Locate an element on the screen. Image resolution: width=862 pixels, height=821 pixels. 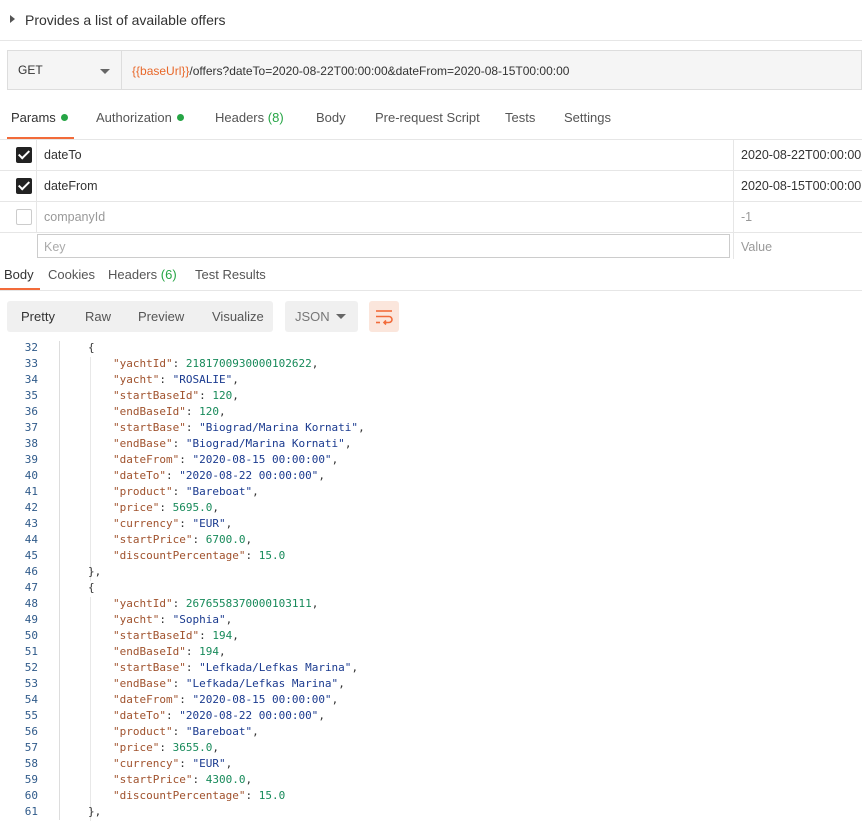
line-number: 38 is located at coordinates (31, 443).